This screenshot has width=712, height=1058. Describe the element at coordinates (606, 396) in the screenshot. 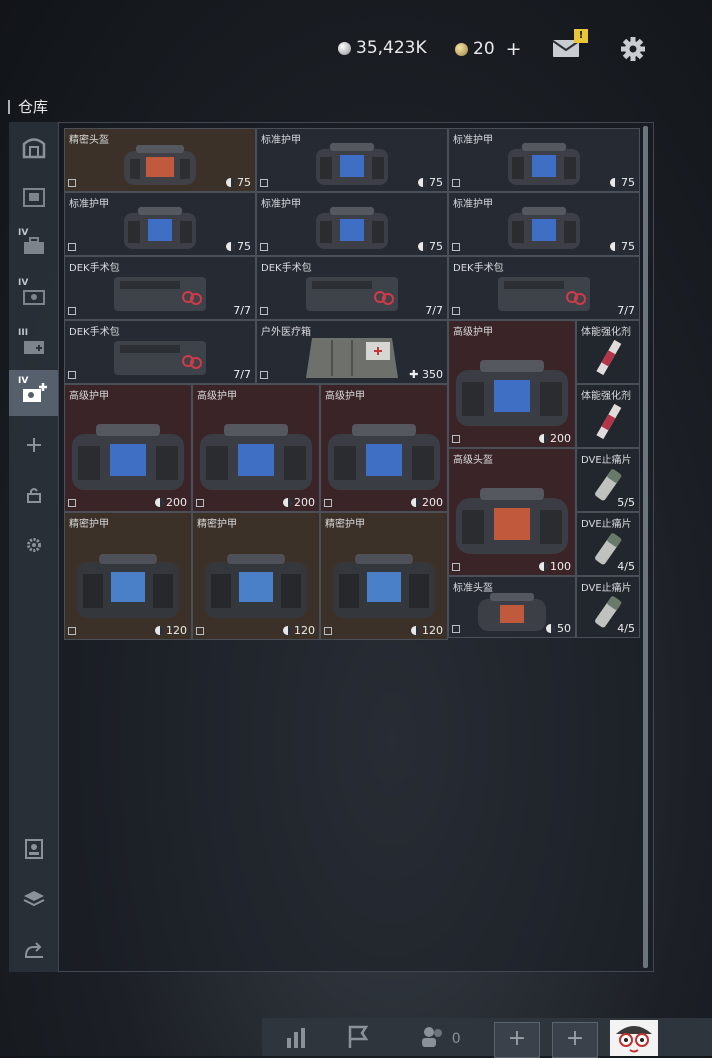

I see `item-name: 体能强化剂` at that location.